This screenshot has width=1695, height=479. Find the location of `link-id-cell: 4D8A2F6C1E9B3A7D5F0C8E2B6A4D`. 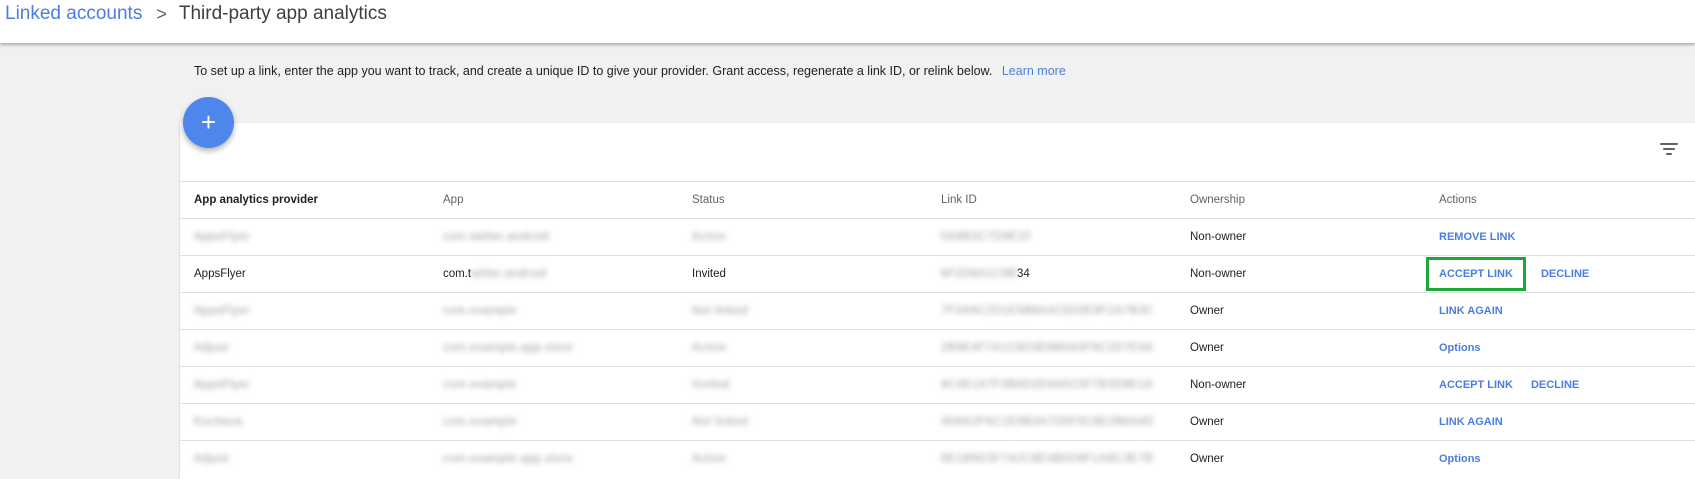

link-id-cell: 4D8A2F6C1E9B3A7D5F0C8E2B6A4D is located at coordinates (1047, 422).